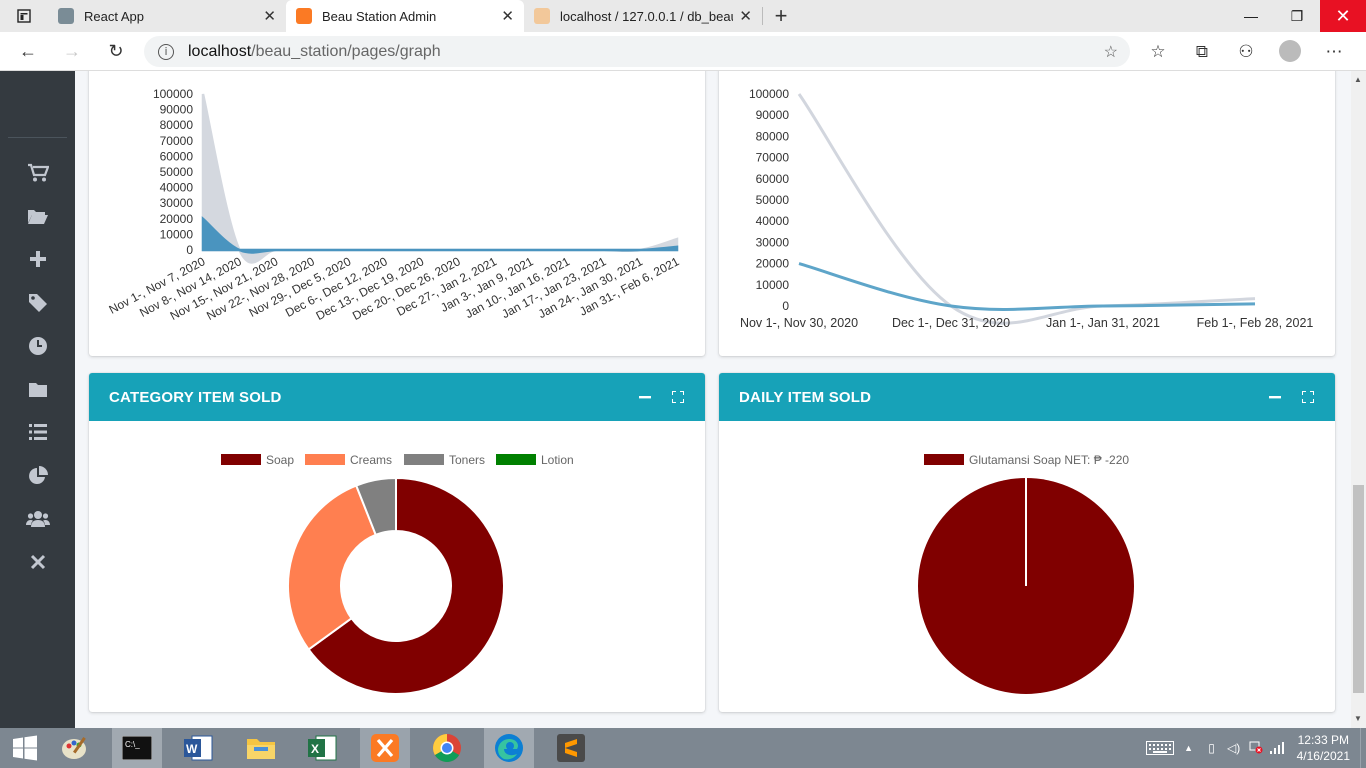  I want to click on users-icon, so click(38, 519).